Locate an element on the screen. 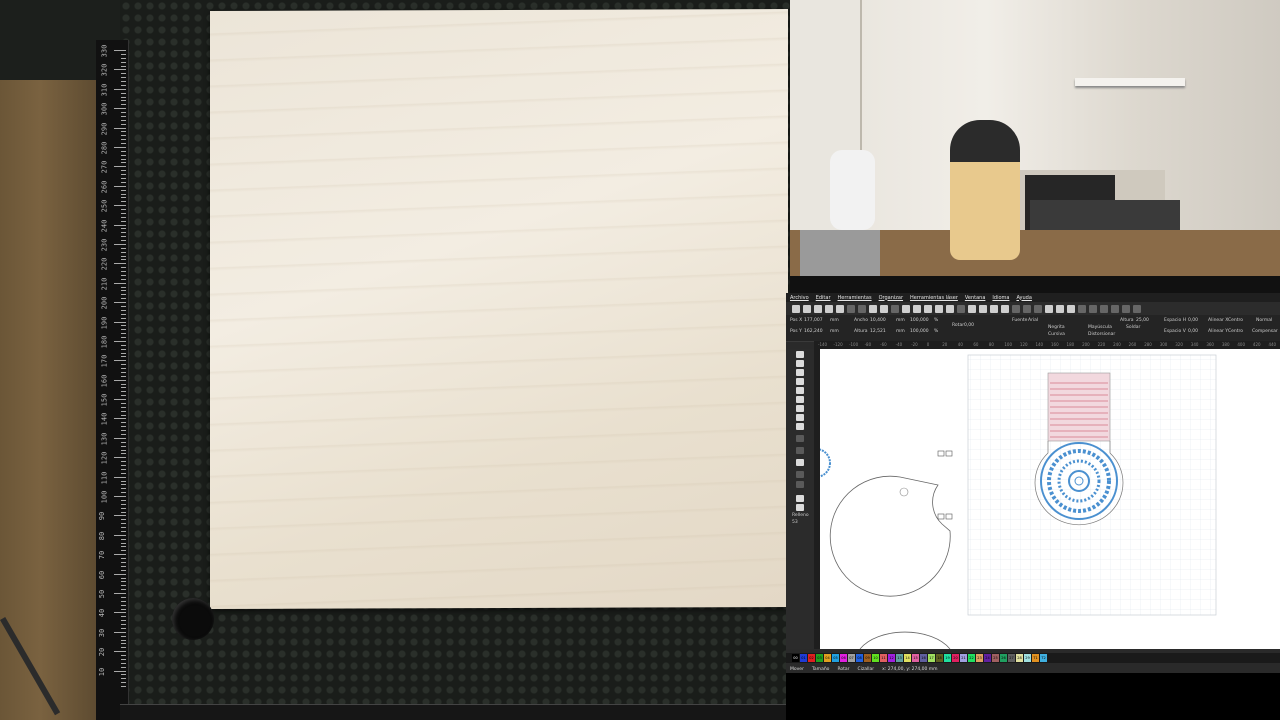 The image size is (1280, 720). palette-swatch-07: 07 is located at coordinates (851, 658).